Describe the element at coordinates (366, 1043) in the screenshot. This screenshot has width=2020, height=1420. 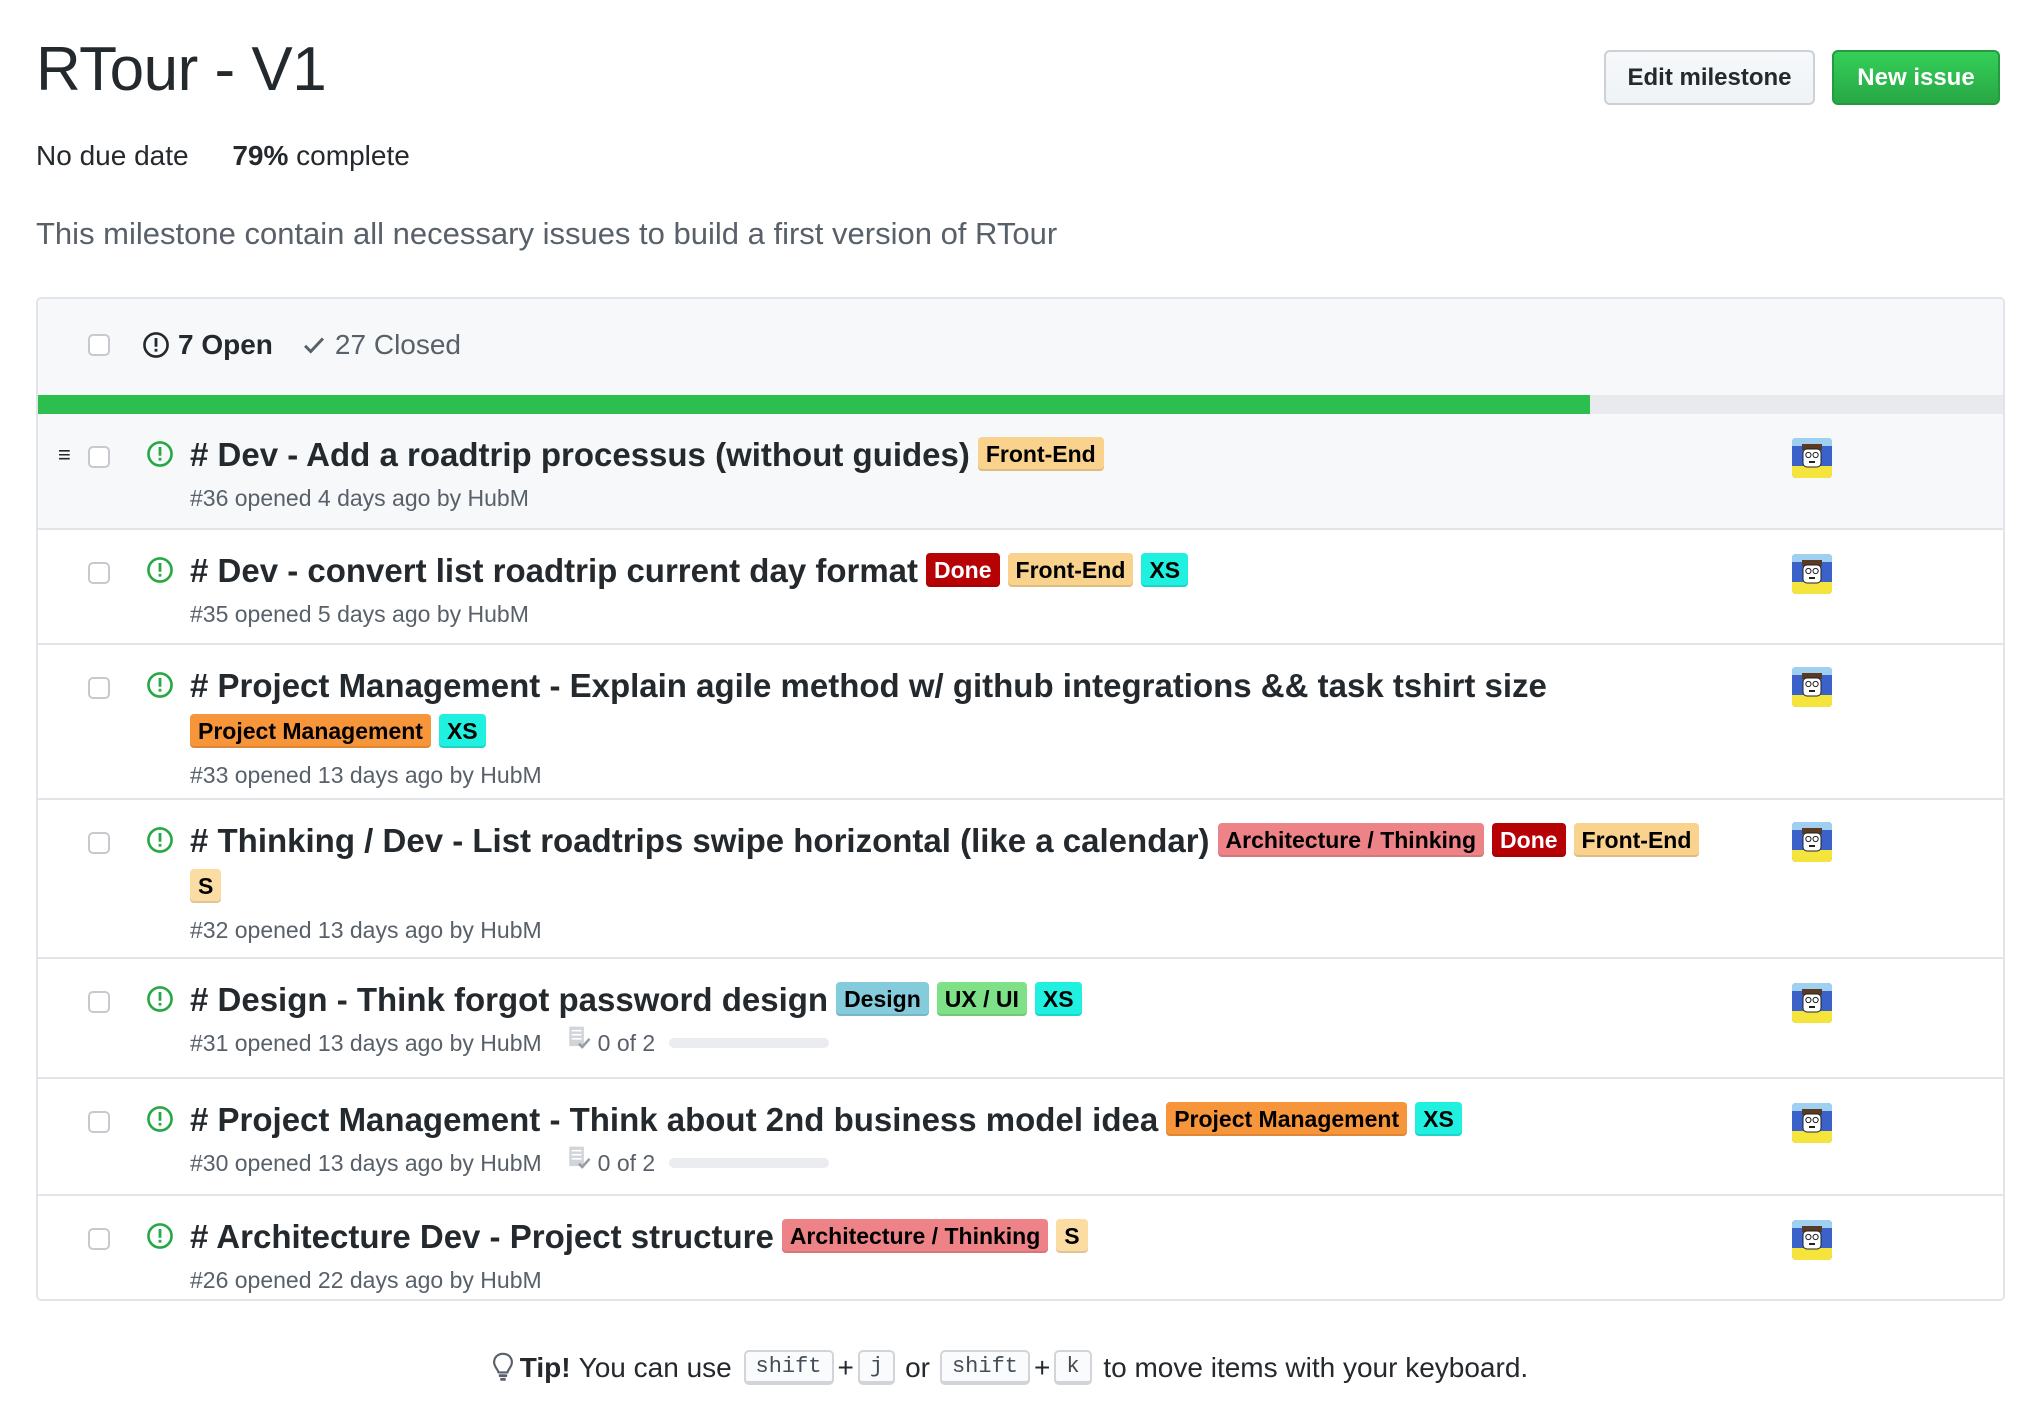
I see `issue-meta: #31 opened 13 days ago by HubM` at that location.